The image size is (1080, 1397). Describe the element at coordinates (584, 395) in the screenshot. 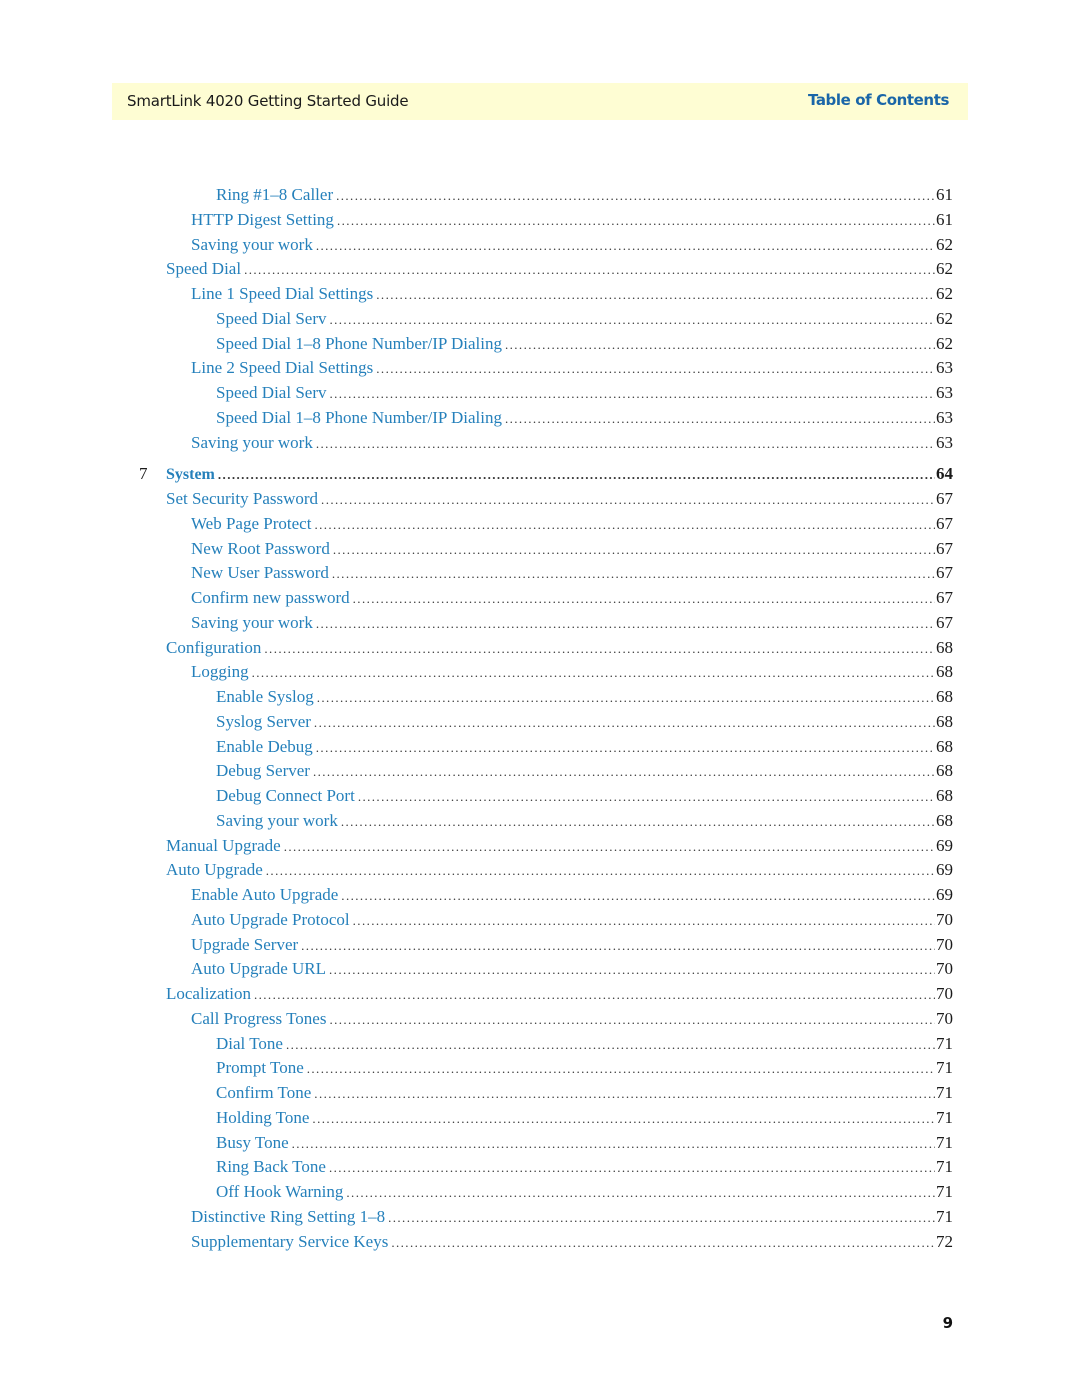

I see `toc-entry: Speed Dial Serv 63` at that location.